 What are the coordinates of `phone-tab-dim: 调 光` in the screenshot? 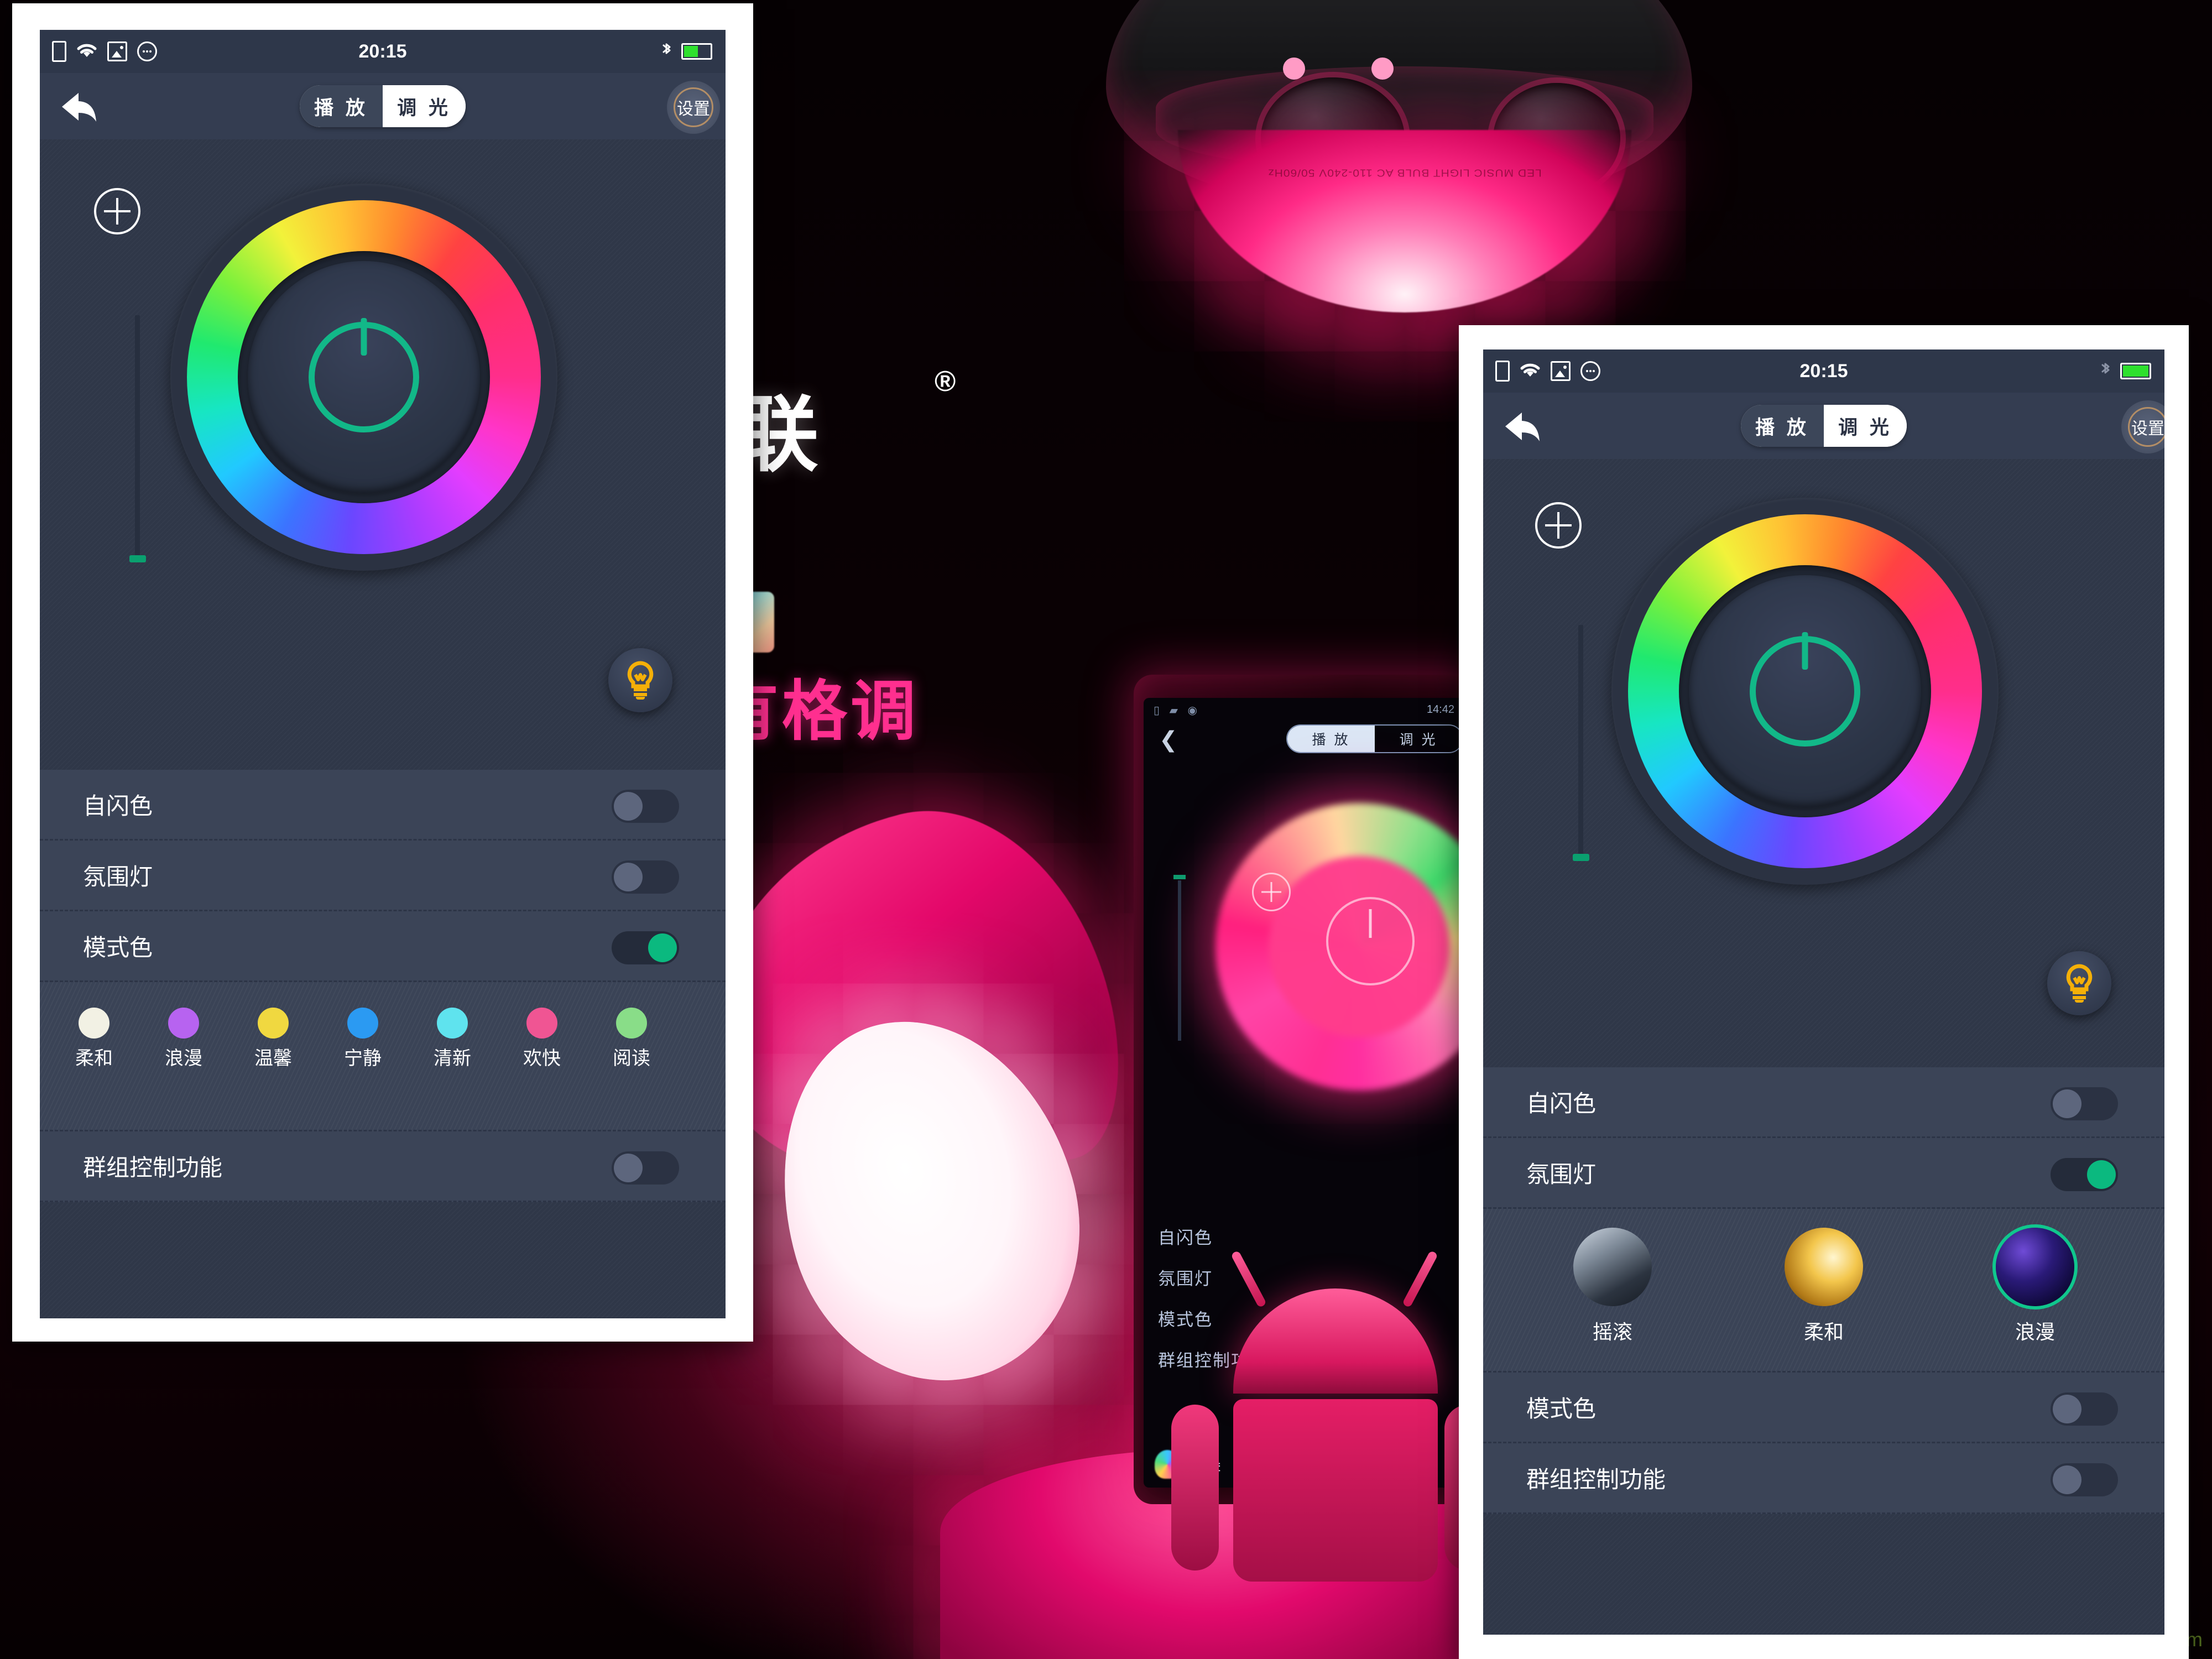 It's located at (1419, 740).